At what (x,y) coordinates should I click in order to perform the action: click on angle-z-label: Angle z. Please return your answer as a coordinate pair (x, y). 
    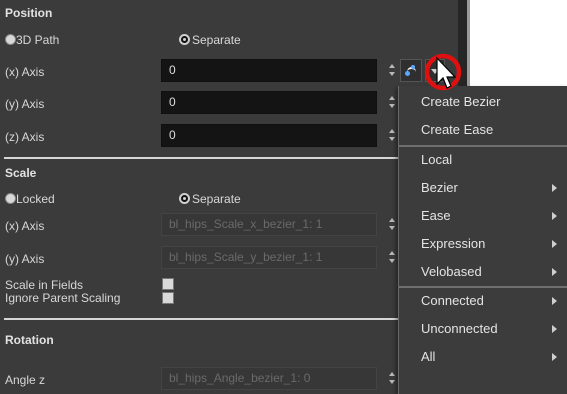
    Looking at the image, I should click on (25, 380).